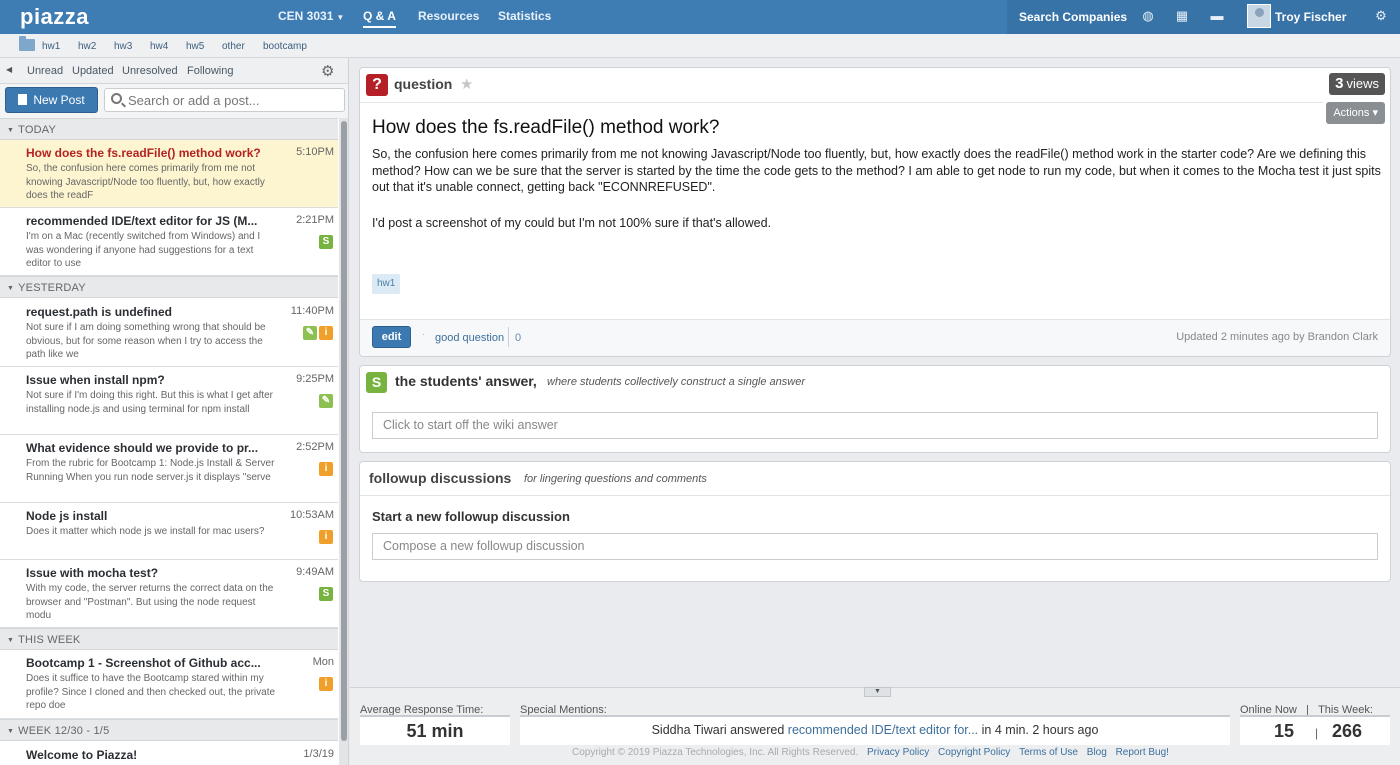 The image size is (1400, 765). What do you see at coordinates (1347, 731) in the screenshot?
I see `this-week-value: 266` at bounding box center [1347, 731].